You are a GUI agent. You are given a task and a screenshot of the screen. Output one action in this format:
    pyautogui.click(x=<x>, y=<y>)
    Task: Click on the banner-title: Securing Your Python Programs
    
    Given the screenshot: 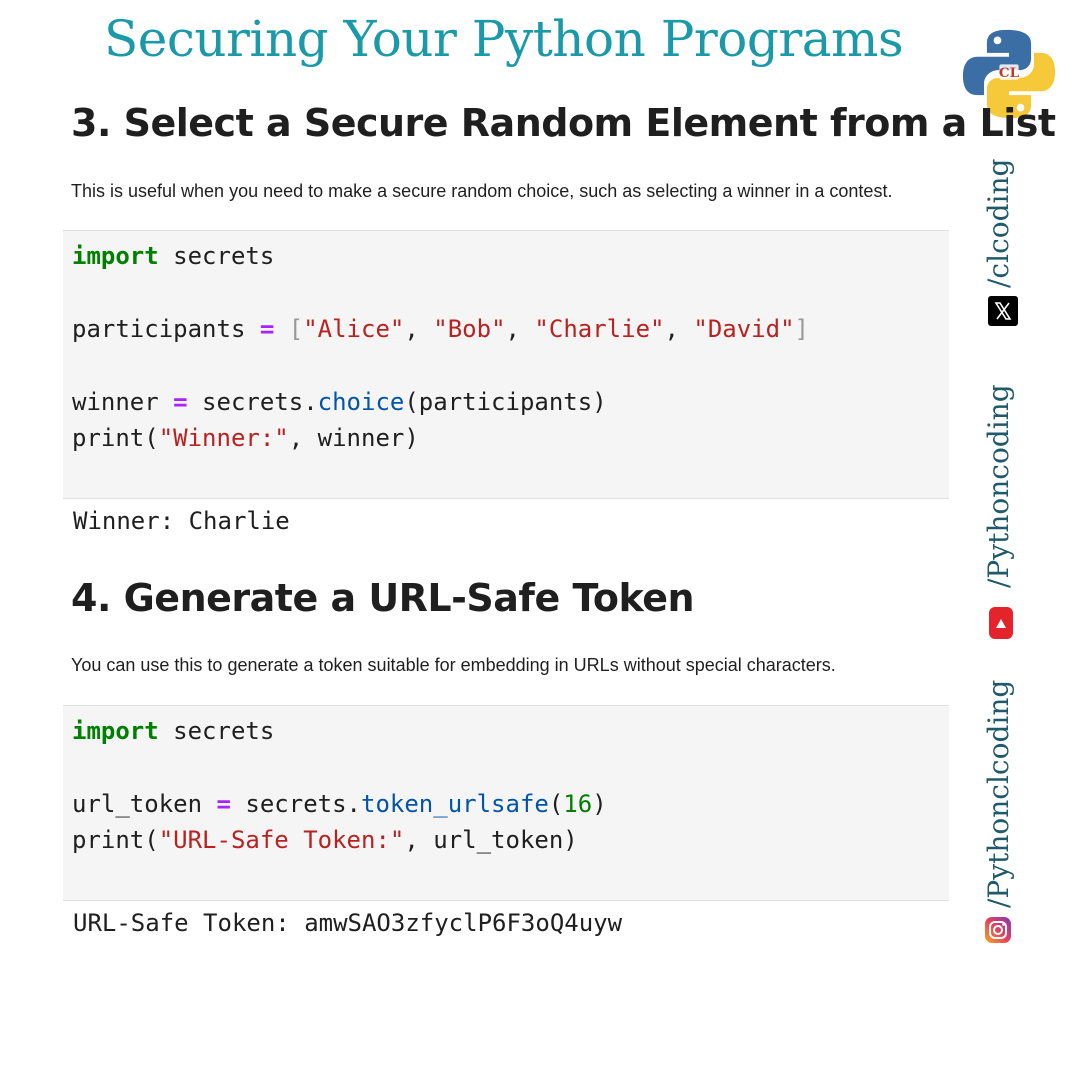 What is the action you would take?
    pyautogui.click(x=504, y=39)
    